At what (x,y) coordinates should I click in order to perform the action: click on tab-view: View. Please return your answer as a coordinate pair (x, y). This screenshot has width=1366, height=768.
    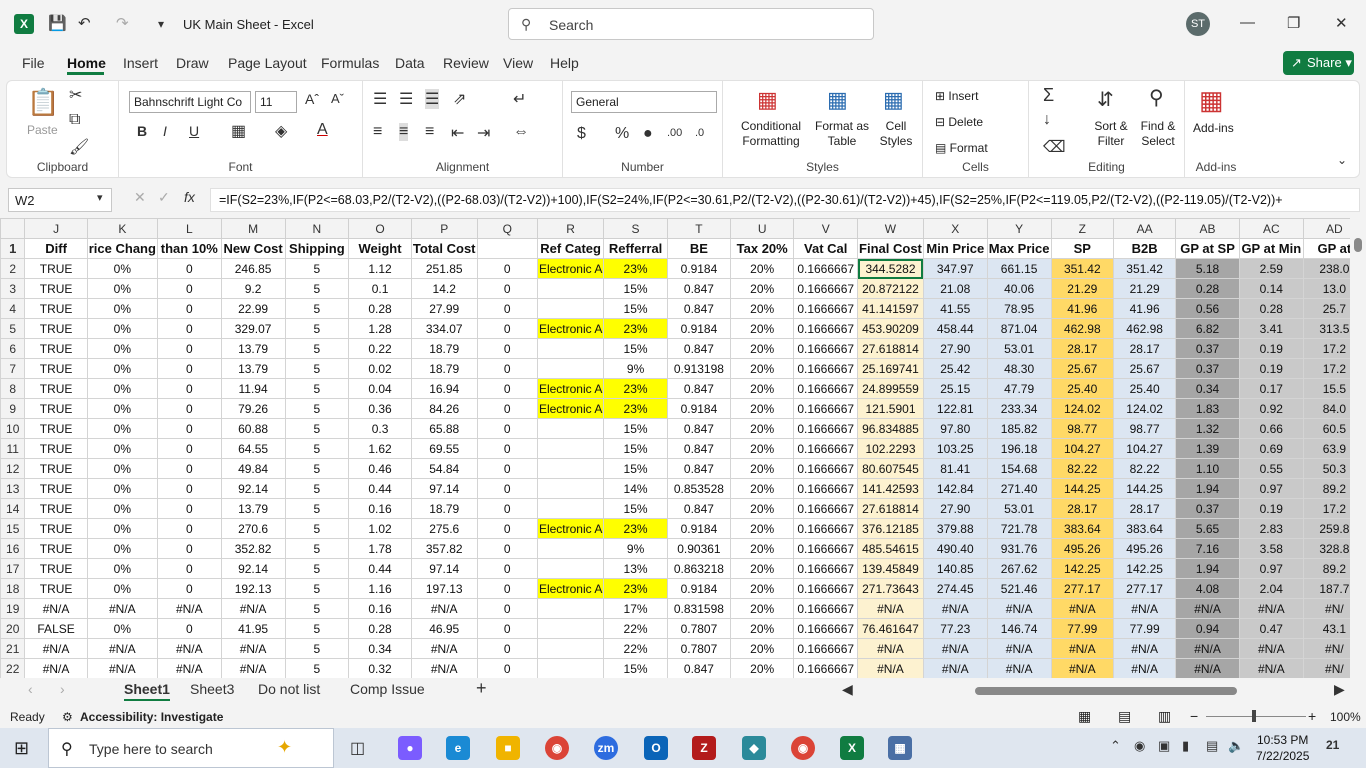
    Looking at the image, I should click on (518, 63).